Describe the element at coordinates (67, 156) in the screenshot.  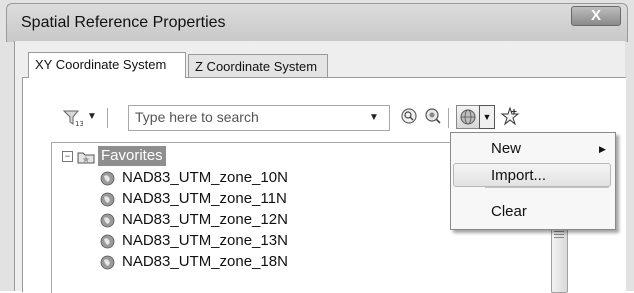
I see `collapse-icon: −` at that location.